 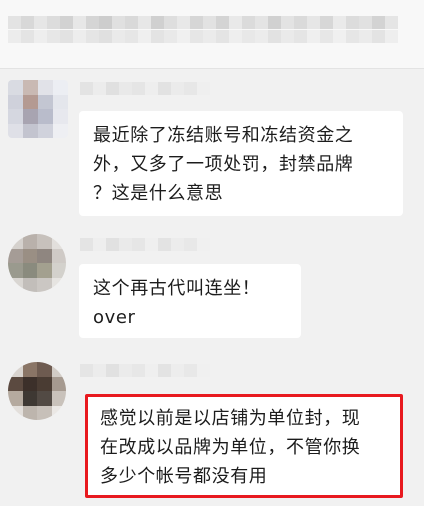 What do you see at coordinates (230, 447) in the screenshot?
I see `message-text-line: 在改成以品牌为单位，不管你换` at bounding box center [230, 447].